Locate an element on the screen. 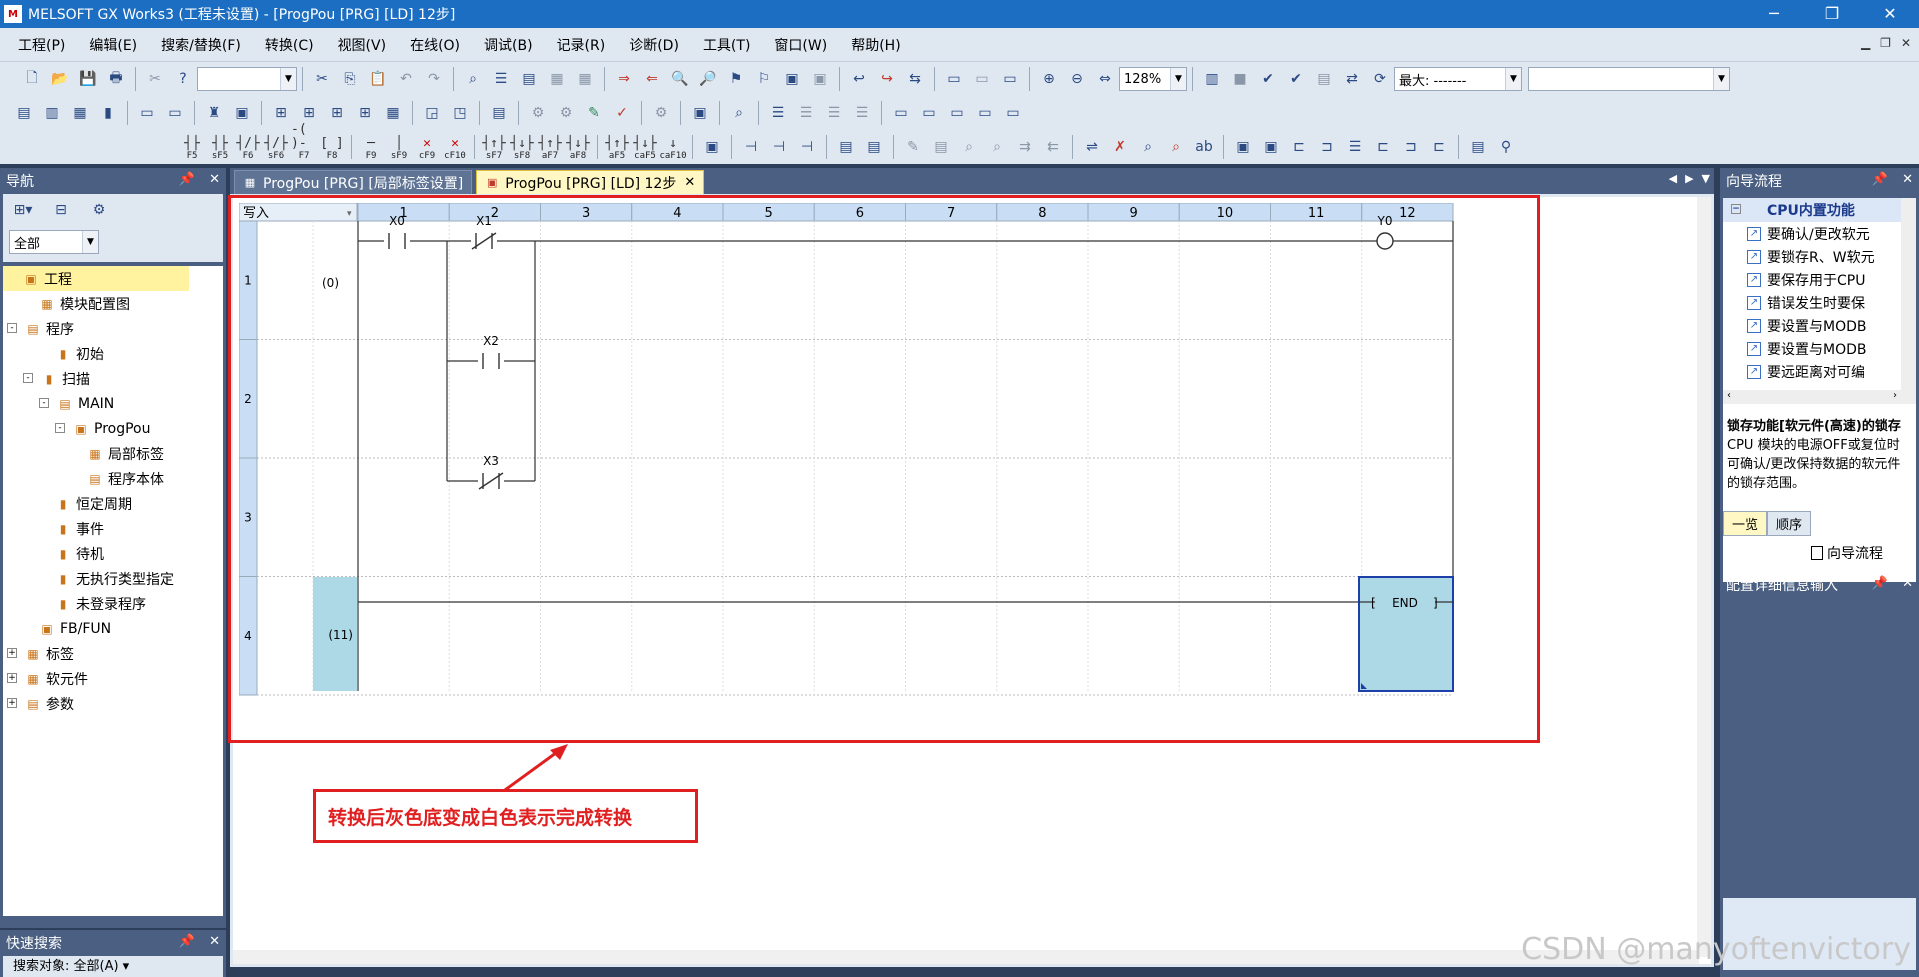 The image size is (1919, 977). layout-icon: ▭ is located at coordinates (901, 113).